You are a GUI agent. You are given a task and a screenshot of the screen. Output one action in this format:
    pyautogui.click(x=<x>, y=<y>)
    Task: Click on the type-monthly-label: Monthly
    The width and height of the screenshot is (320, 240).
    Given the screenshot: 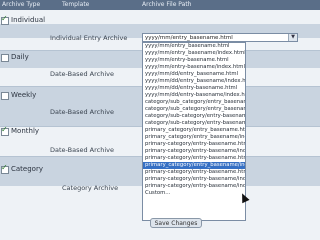 What is the action you would take?
    pyautogui.click(x=25, y=131)
    